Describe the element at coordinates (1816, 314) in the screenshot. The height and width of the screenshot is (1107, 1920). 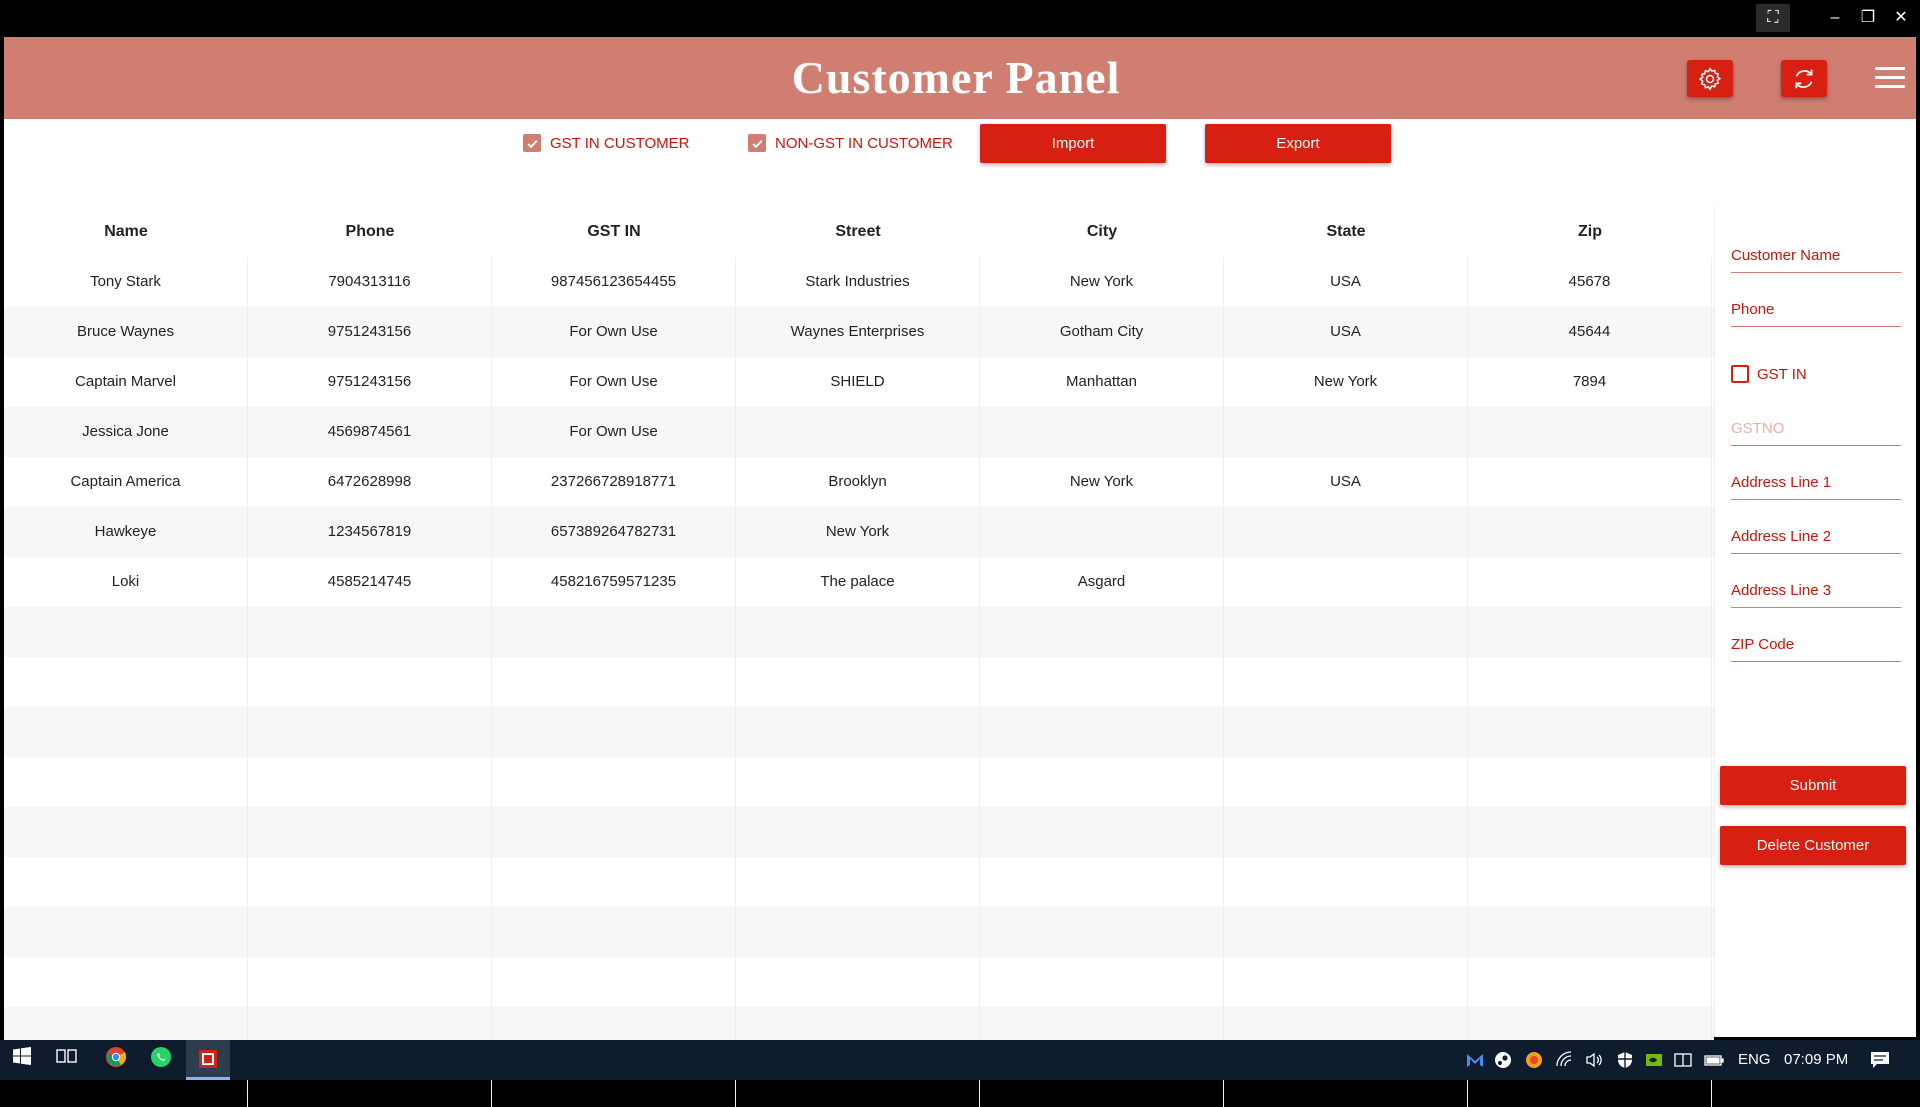
I see `phone-field: Phone` at that location.